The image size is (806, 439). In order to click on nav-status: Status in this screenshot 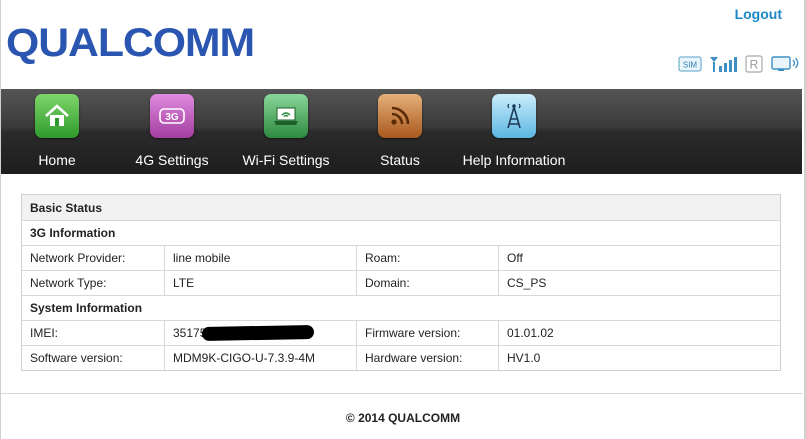, I will do `click(400, 131)`.